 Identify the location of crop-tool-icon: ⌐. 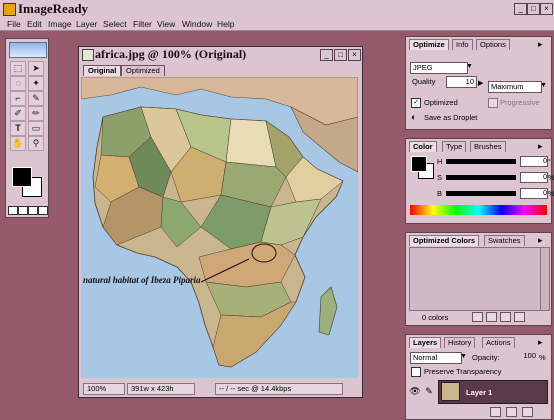
(18, 98).